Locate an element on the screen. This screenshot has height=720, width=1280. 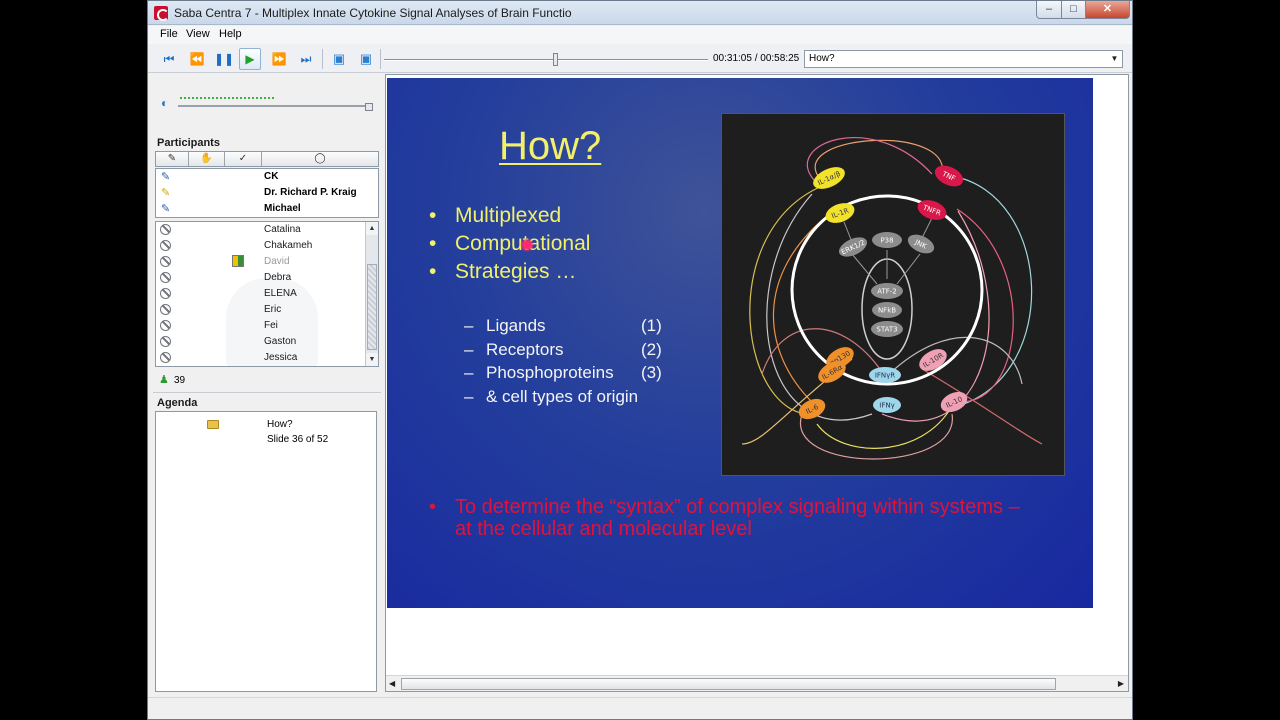
menu-help: Help is located at coordinates (230, 34).